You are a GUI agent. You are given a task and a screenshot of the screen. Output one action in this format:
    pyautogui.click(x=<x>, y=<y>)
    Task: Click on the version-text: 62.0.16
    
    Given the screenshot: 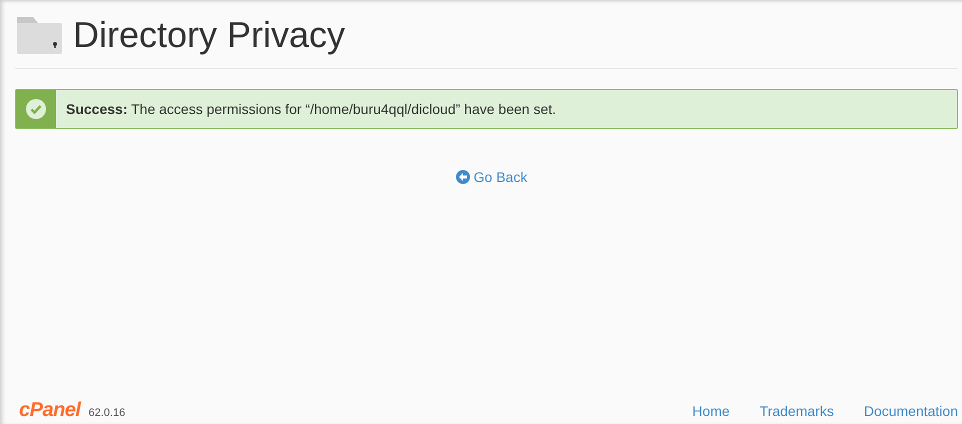 What is the action you would take?
    pyautogui.click(x=107, y=413)
    